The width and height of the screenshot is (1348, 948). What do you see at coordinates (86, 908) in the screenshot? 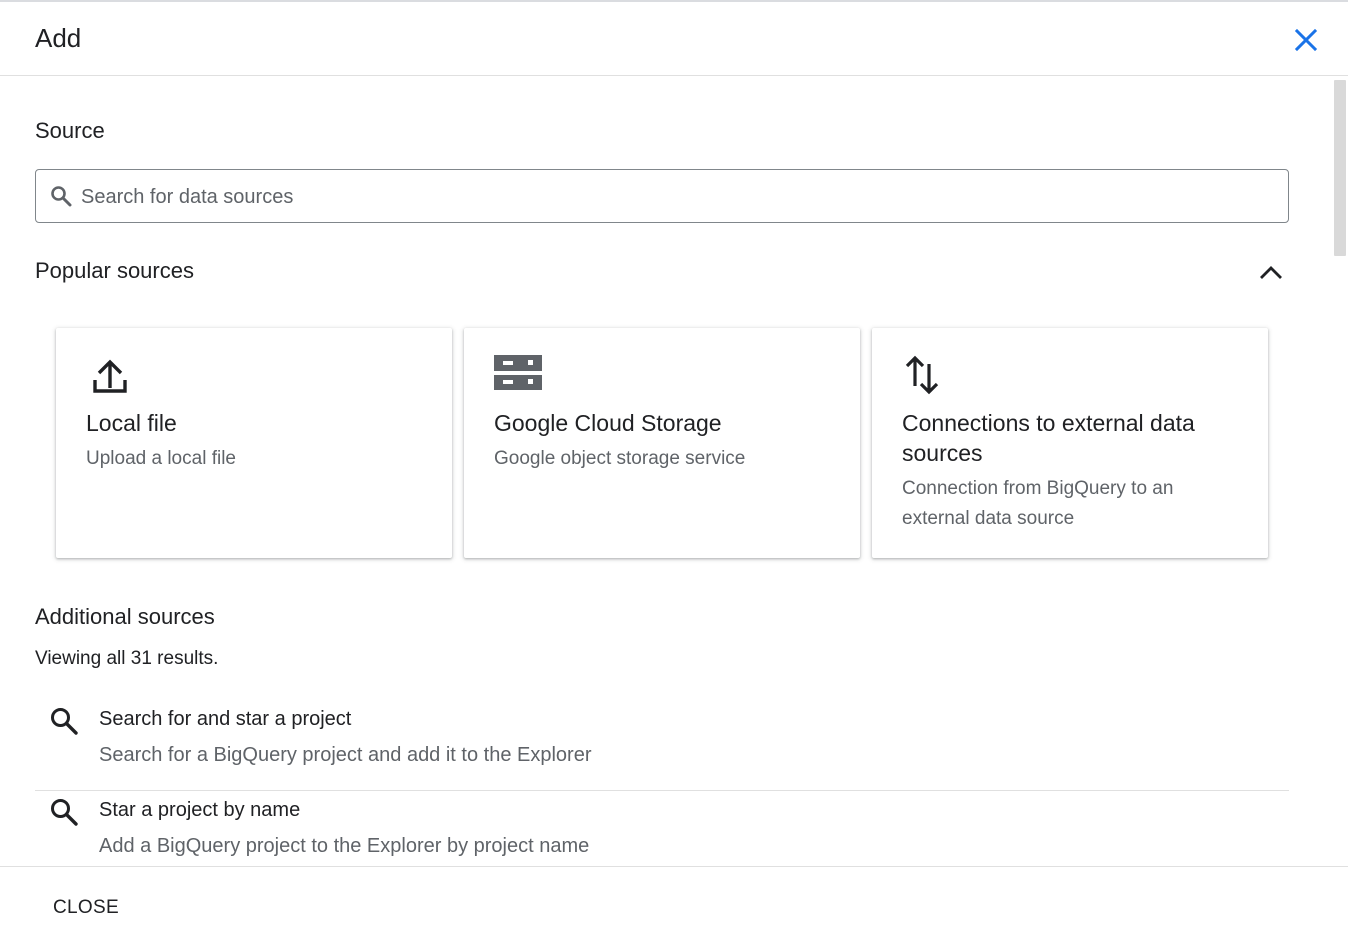
I see `close-button: CLOSE` at bounding box center [86, 908].